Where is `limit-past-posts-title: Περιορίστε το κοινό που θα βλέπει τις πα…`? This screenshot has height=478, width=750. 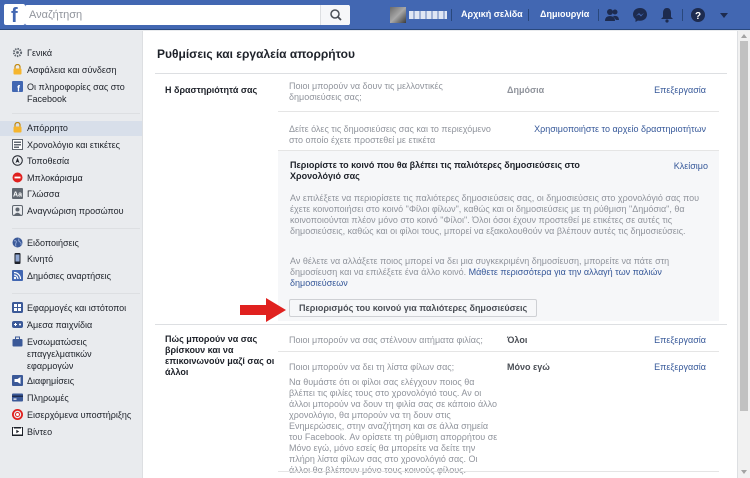
limit-past-posts-title: Περιορίστε το κοινό που θα βλέπει τις πα… is located at coordinates (435, 170).